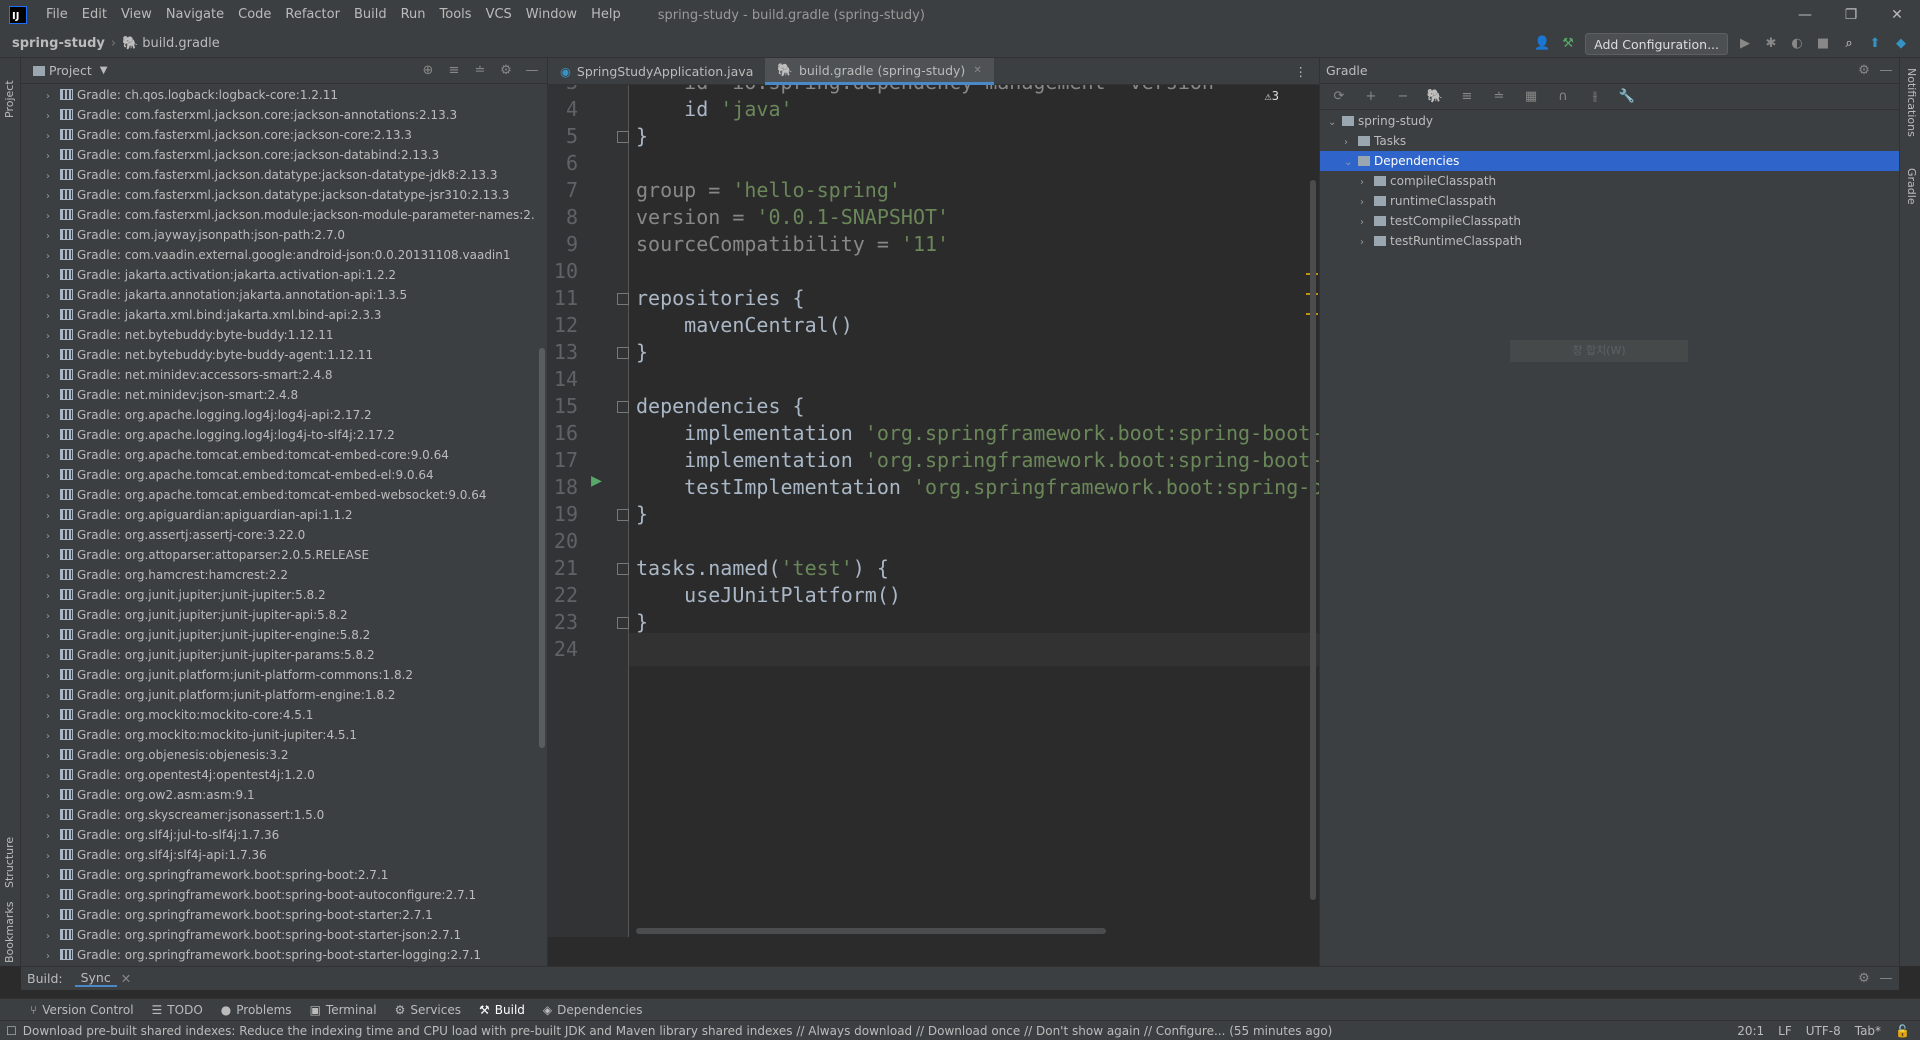 The width and height of the screenshot is (1920, 1040). Describe the element at coordinates (1339, 97) in the screenshot. I see `reload-icon: ⟳` at that location.